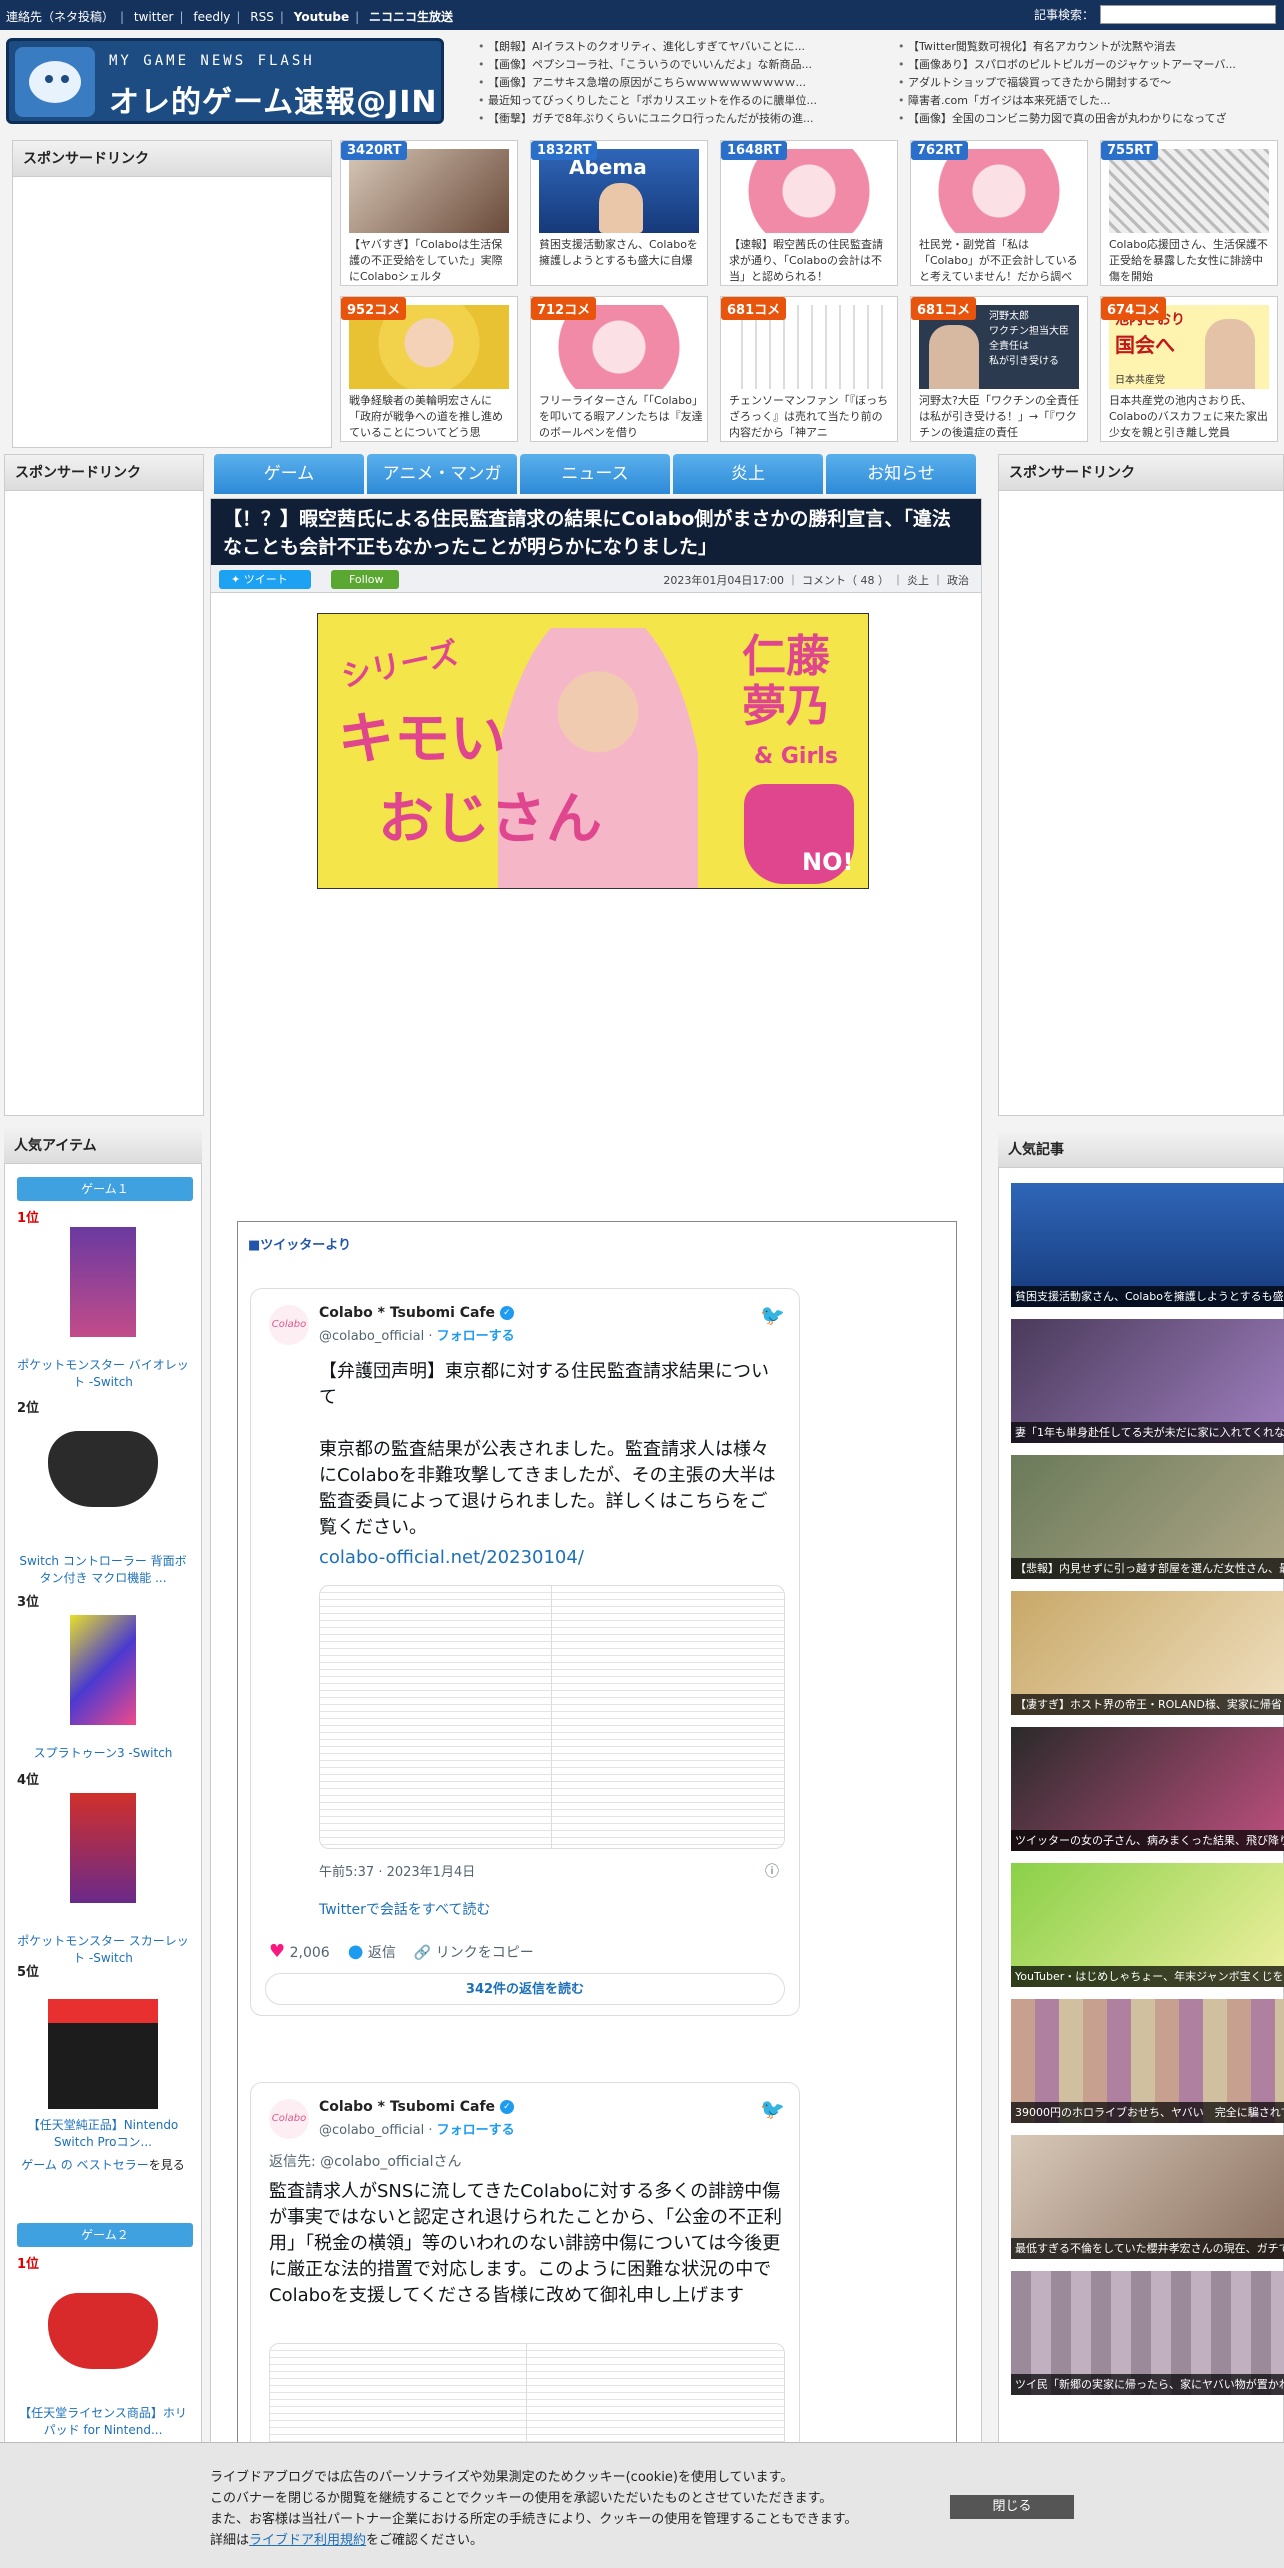 The height and width of the screenshot is (2568, 1284). What do you see at coordinates (211, 17) in the screenshot?
I see `top-link-feedly: feedly` at bounding box center [211, 17].